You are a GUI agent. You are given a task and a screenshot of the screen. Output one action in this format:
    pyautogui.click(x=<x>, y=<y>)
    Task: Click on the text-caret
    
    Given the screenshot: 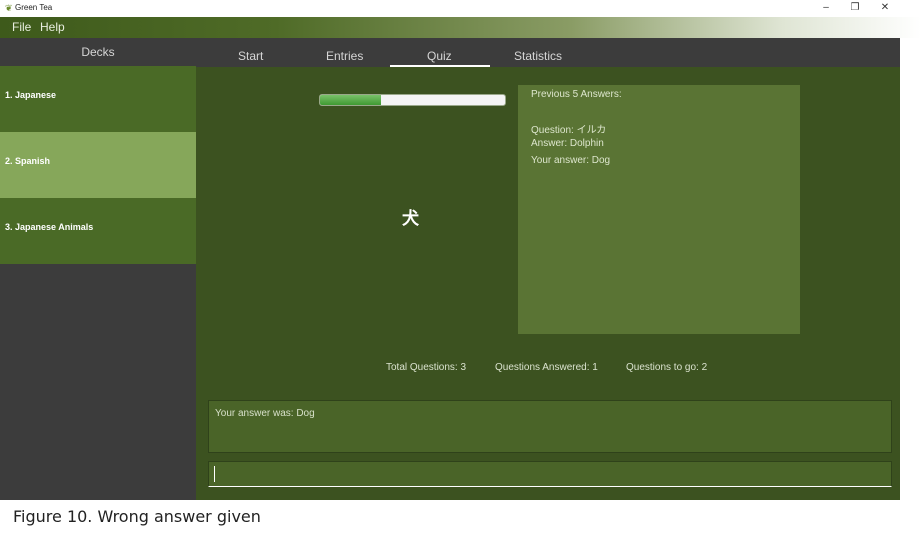 What is the action you would take?
    pyautogui.click(x=214, y=474)
    